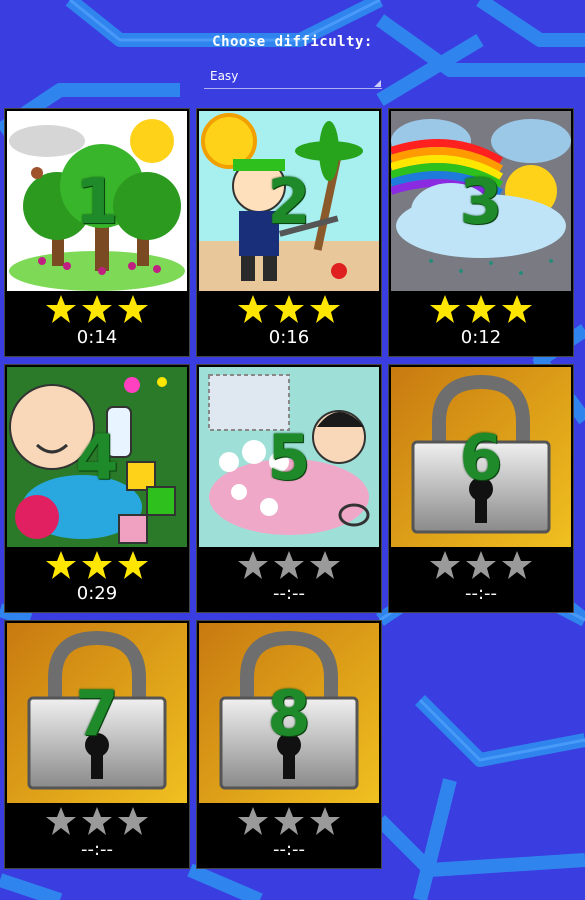  Describe the element at coordinates (289, 457) in the screenshot. I see `level-number: 5` at that location.